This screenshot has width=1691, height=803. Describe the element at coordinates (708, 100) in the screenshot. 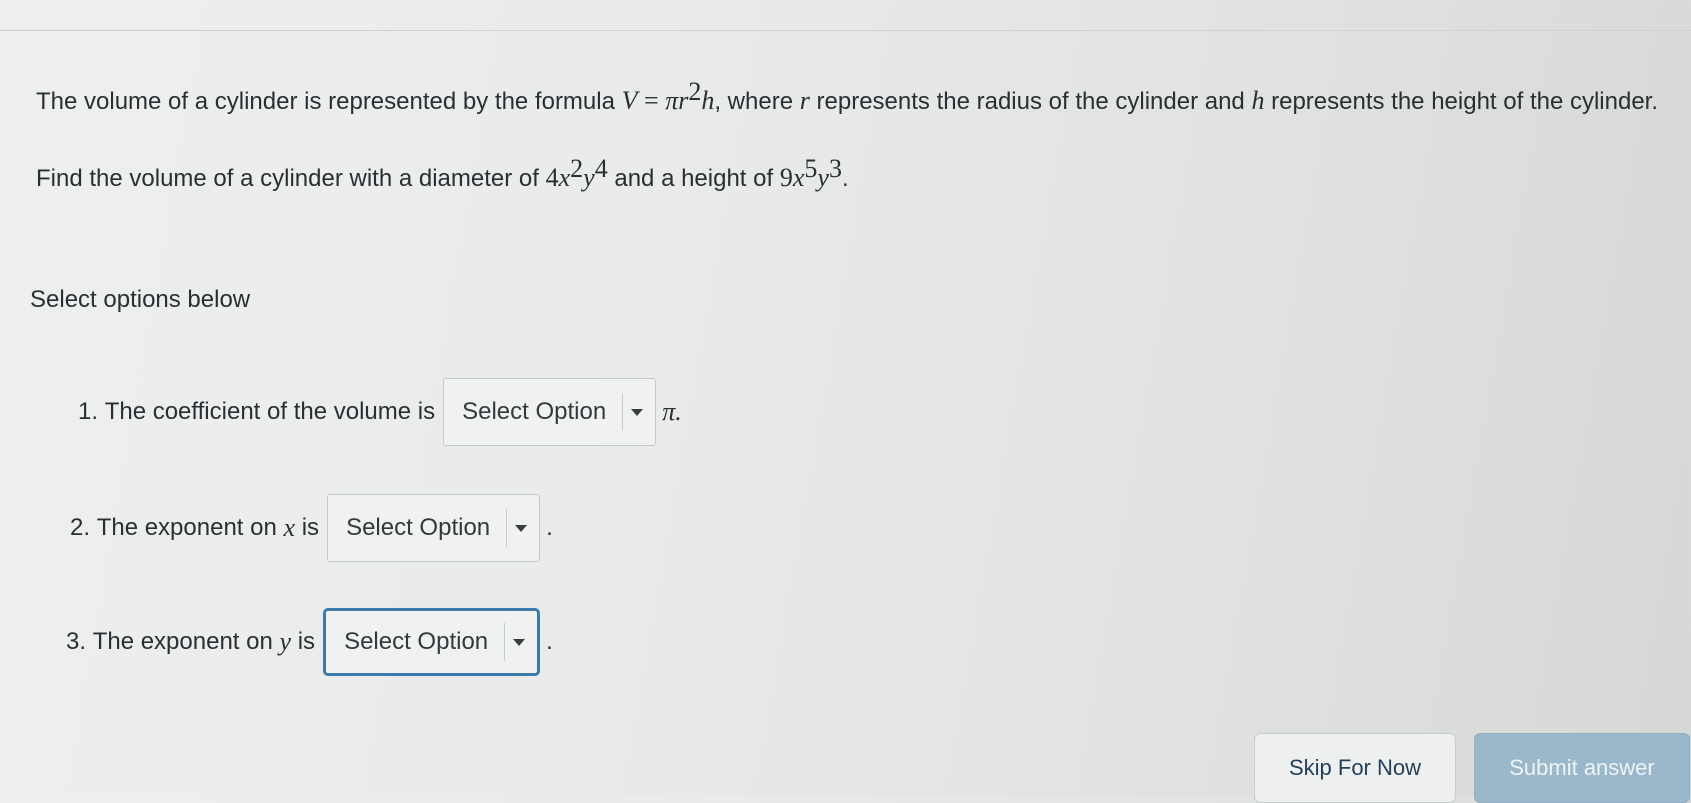

I see `formula-h: h` at that location.